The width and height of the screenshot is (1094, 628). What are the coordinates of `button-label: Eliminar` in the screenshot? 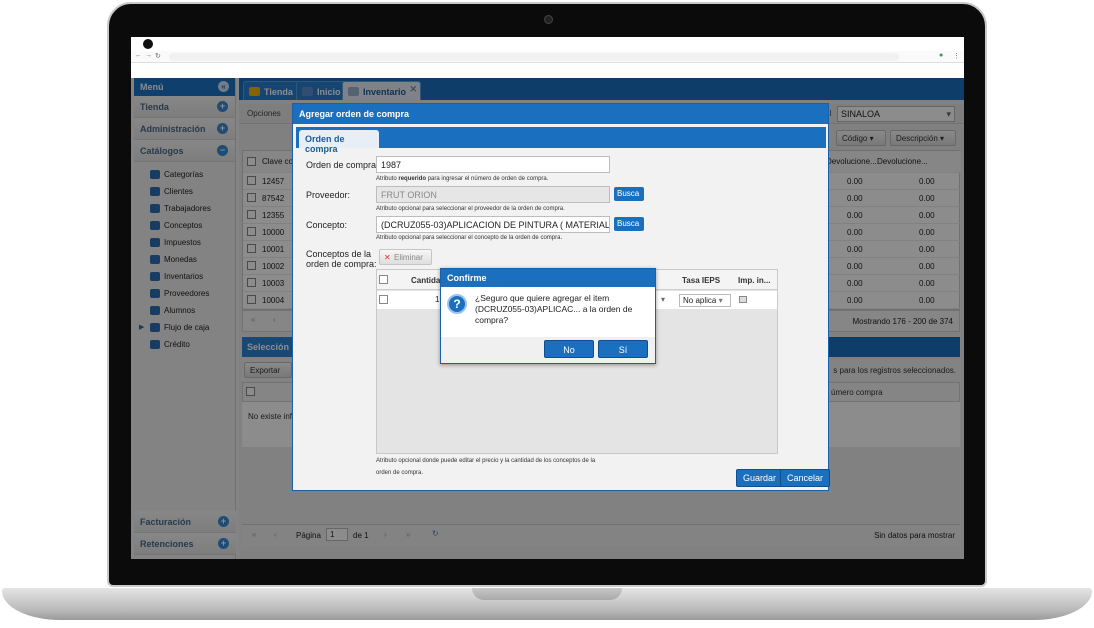 It's located at (408, 257).